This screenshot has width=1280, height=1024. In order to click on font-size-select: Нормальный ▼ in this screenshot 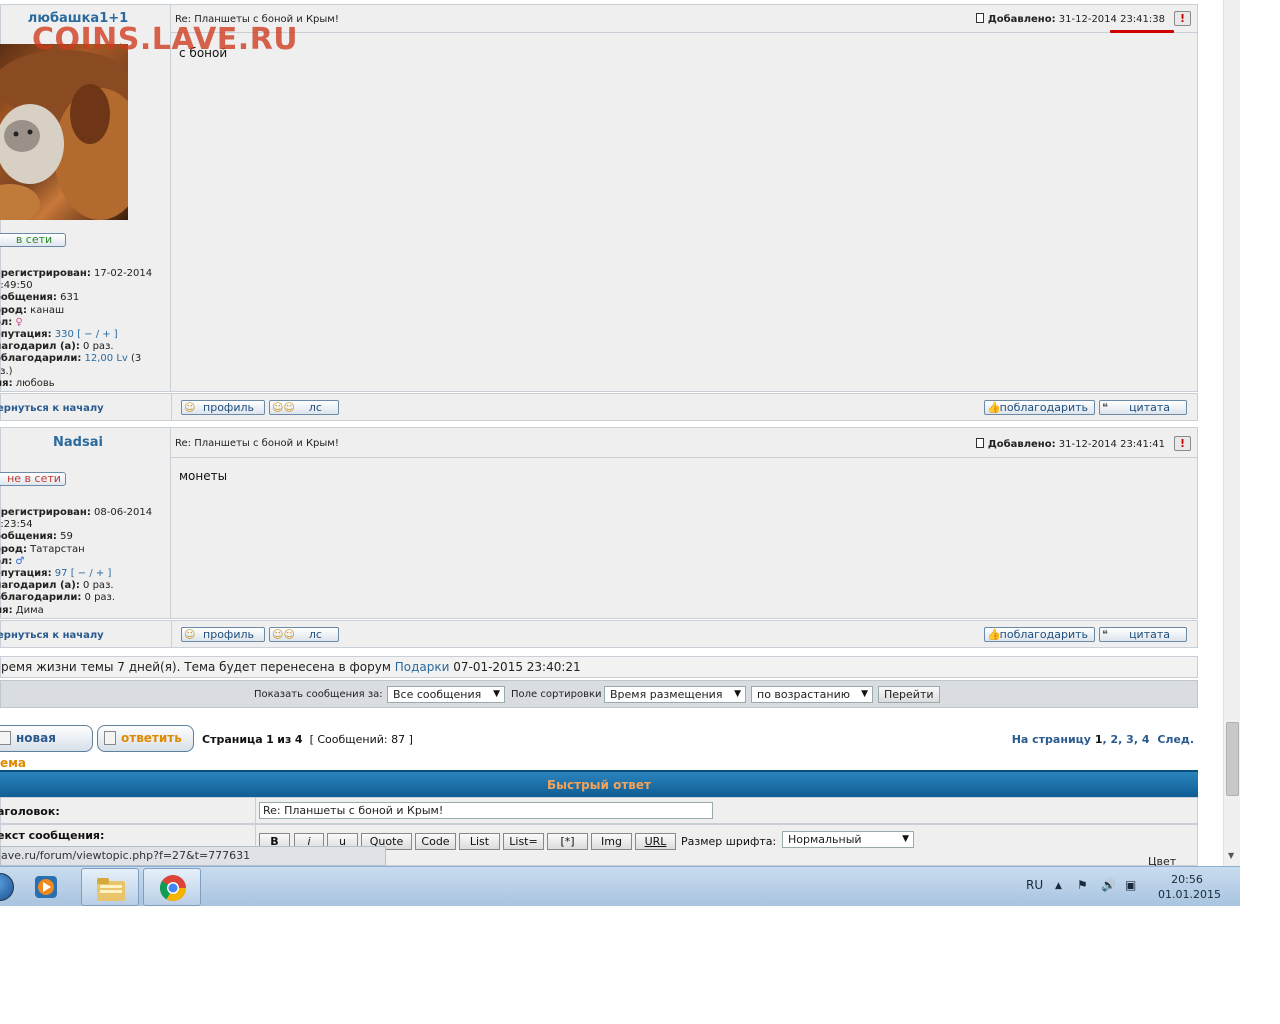, I will do `click(848, 839)`.